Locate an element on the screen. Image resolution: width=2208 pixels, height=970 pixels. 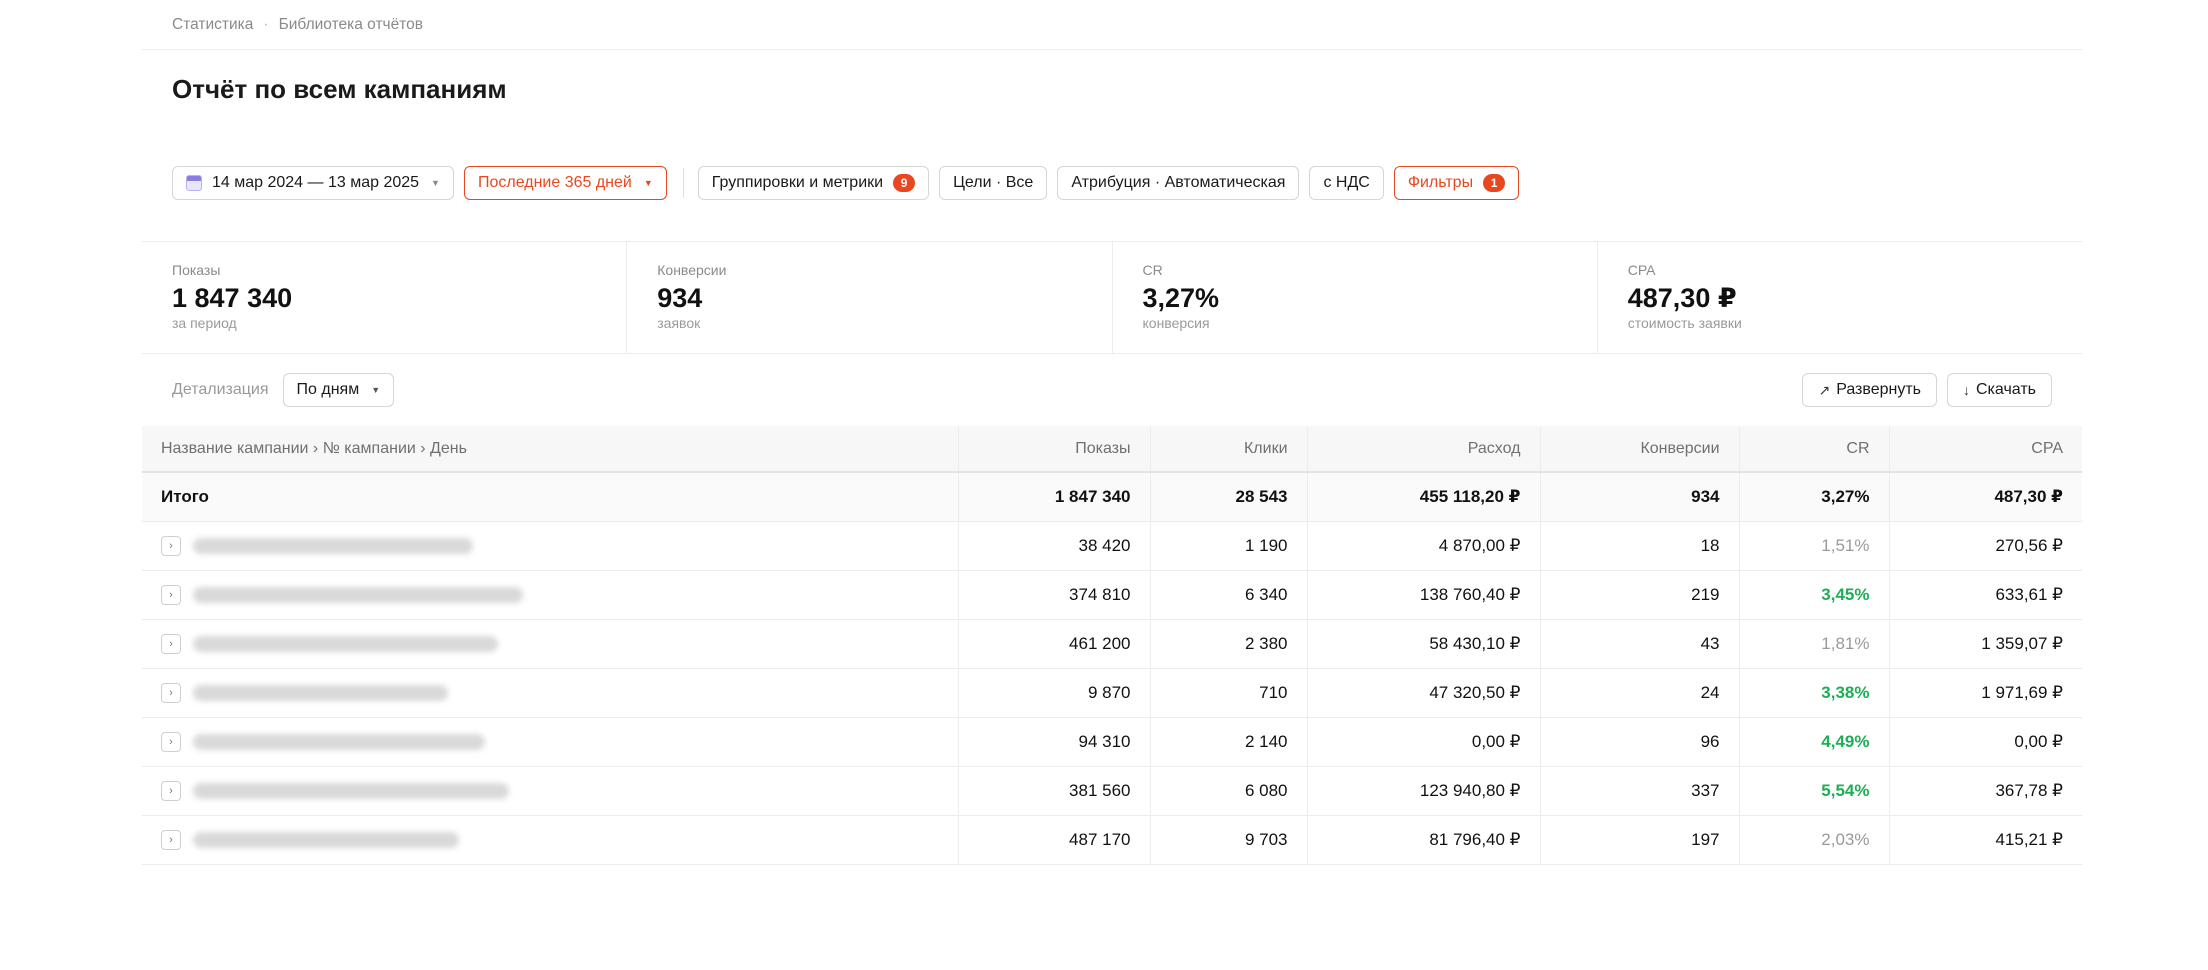
kpi-caption: за период is located at coordinates (204, 323).